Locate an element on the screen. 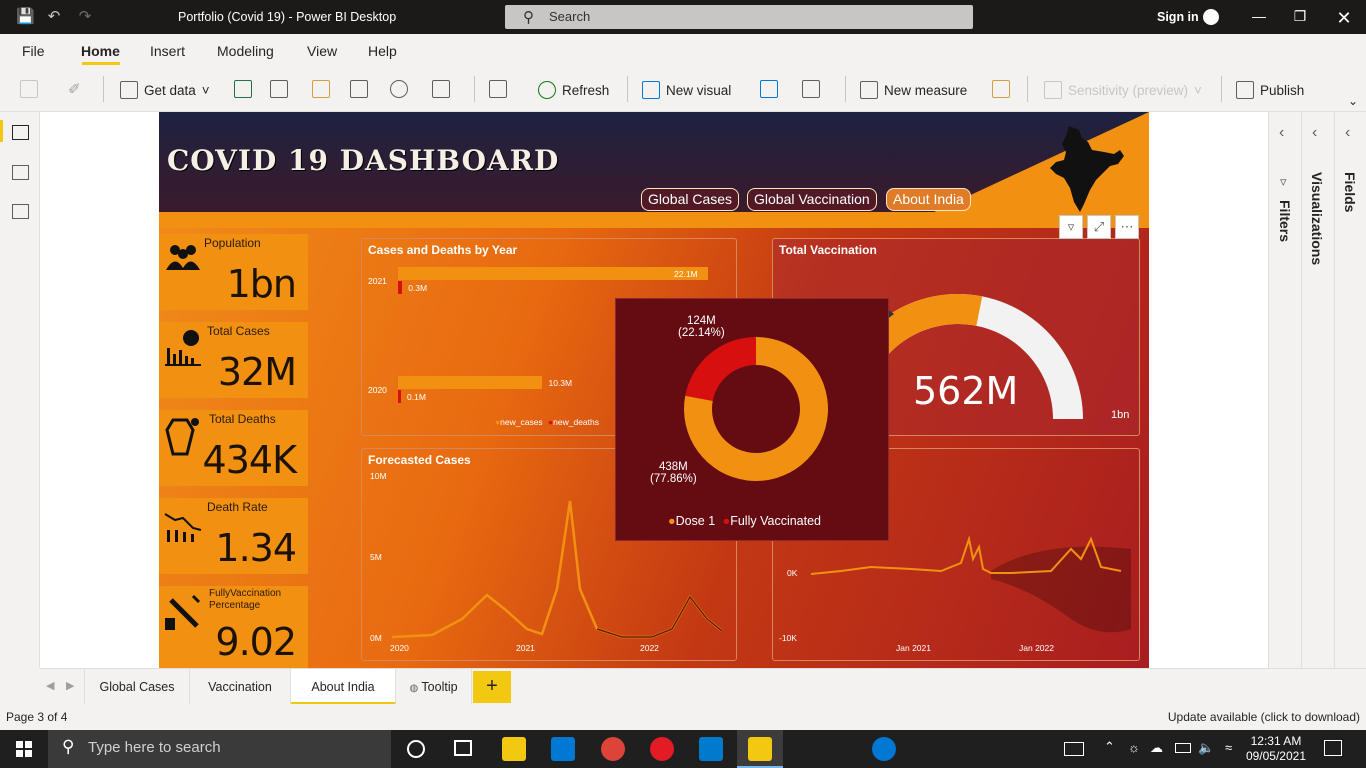 Image resolution: width=1366 pixels, height=768 pixels. model-view-icon is located at coordinates (20, 211).